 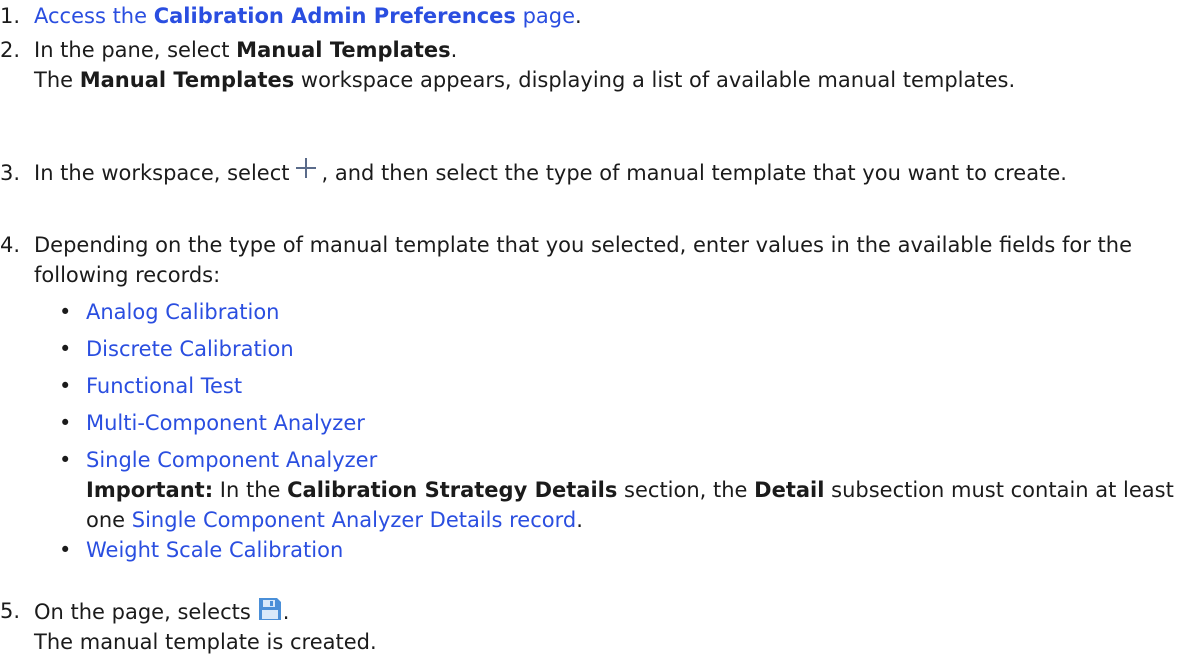 I want to click on analog-calibration-link: Analog Calibration, so click(x=183, y=312).